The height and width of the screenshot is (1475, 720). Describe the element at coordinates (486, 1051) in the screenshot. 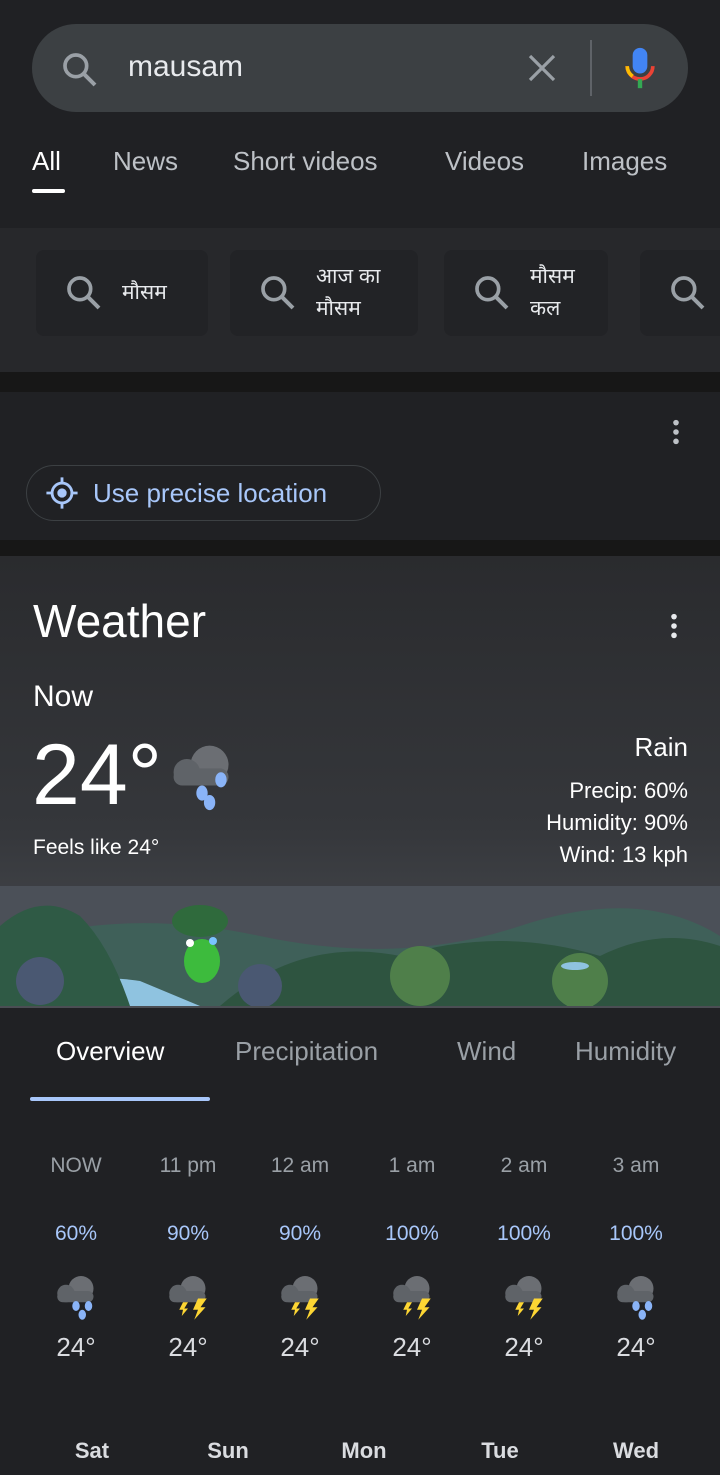

I see `tab-wind: Wind` at that location.